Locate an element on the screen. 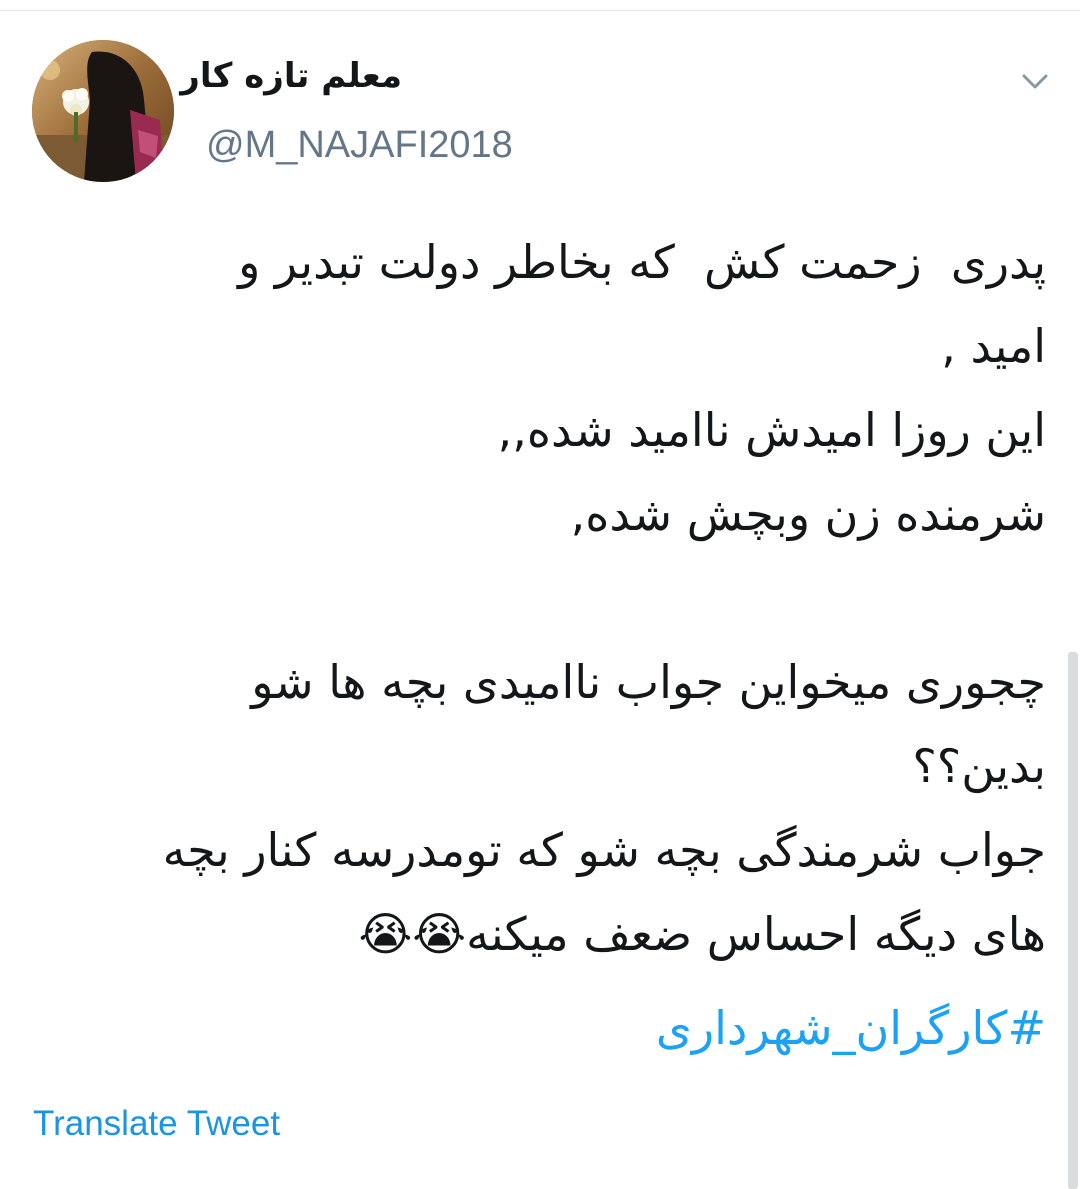 Image resolution: width=1080 pixels, height=1189 pixels. tweet-line: بدین؟؟ is located at coordinates (979, 766).